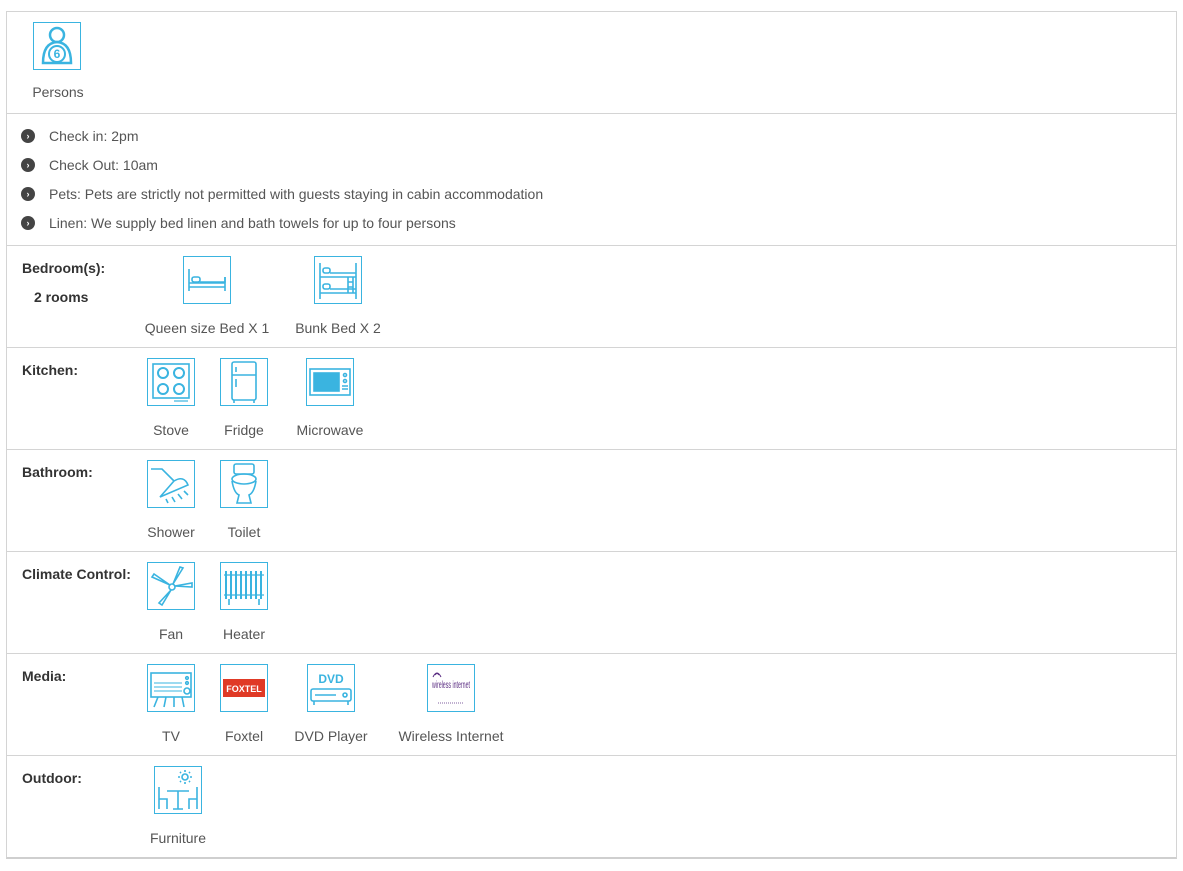 The width and height of the screenshot is (1183, 871). I want to click on amenity-label: Furniture, so click(178, 838).